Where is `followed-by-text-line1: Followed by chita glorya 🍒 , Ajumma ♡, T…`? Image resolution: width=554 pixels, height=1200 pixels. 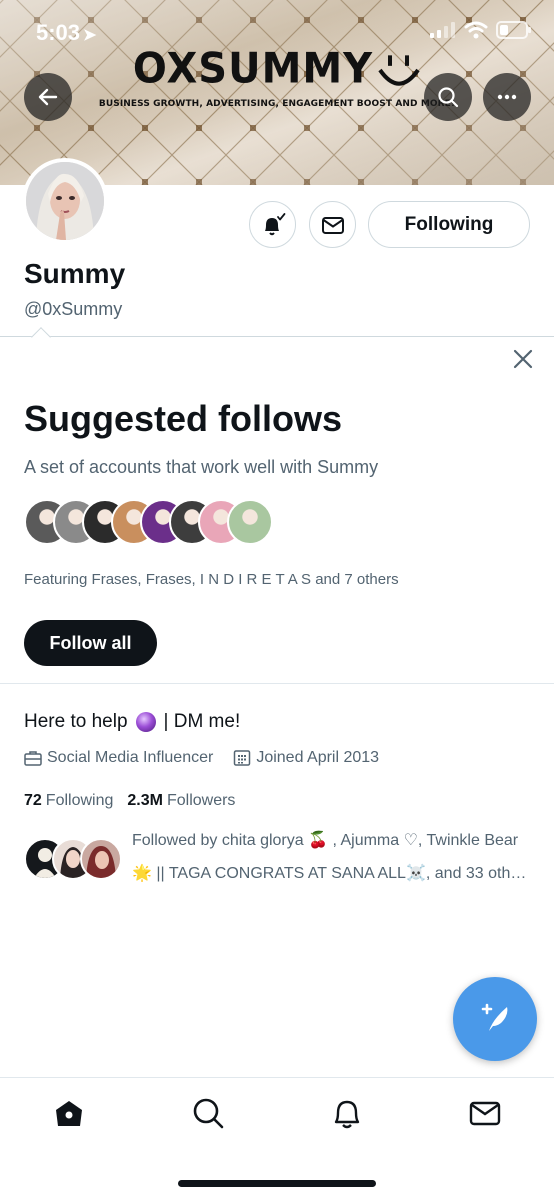
followed-by-text-line1: Followed by chita glorya 🍒 , Ajumma ♡, T… is located at coordinates (325, 840).